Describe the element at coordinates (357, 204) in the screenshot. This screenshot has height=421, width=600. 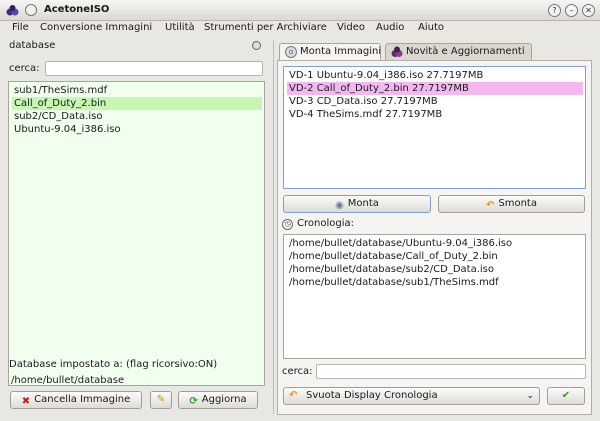
I see `mount-button: ◉ Monta` at that location.